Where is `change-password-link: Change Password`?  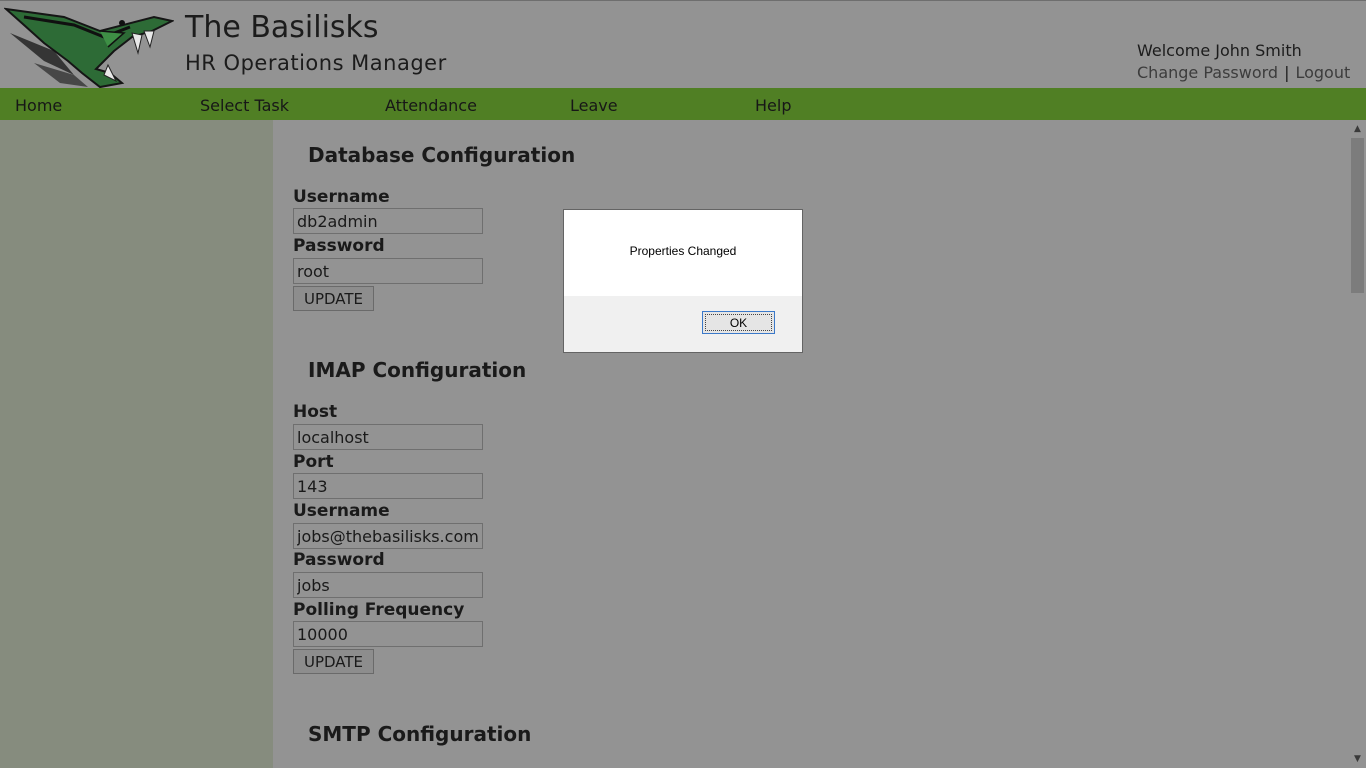
change-password-link: Change Password is located at coordinates (1207, 72).